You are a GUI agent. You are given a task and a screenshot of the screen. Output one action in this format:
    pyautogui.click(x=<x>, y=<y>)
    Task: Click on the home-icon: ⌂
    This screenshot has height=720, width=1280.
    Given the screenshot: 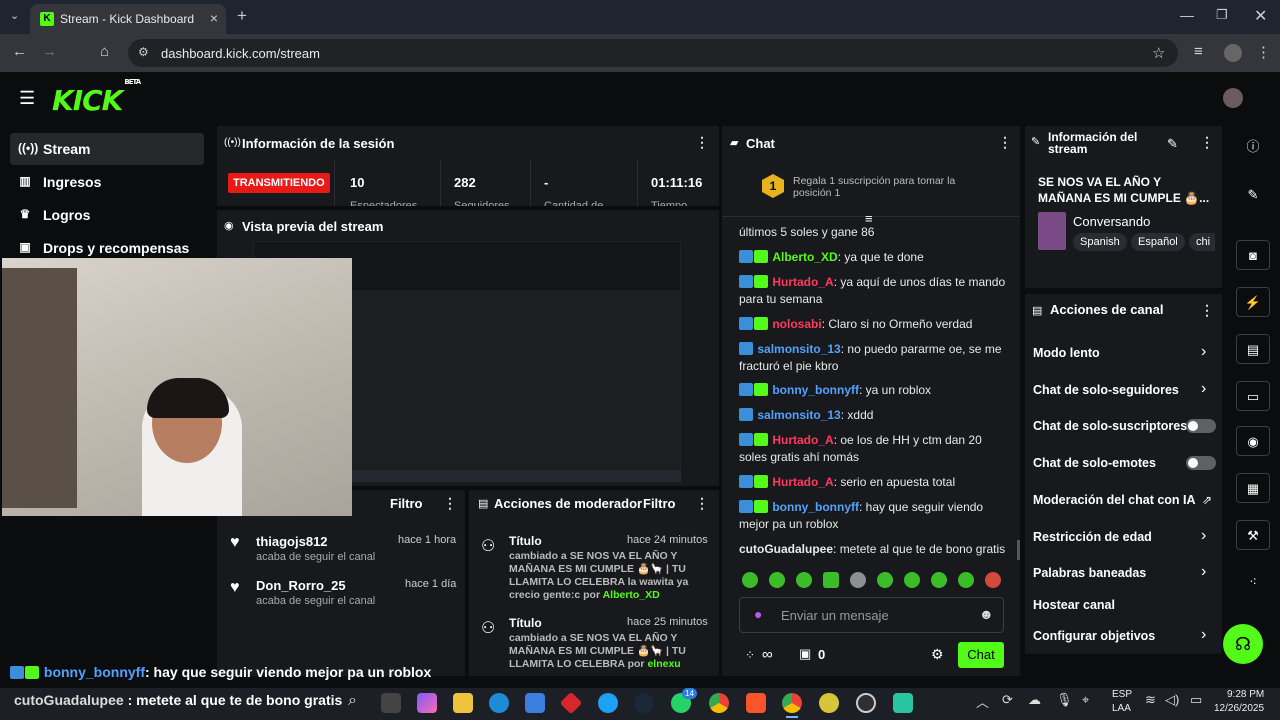 What is the action you would take?
    pyautogui.click(x=104, y=51)
    